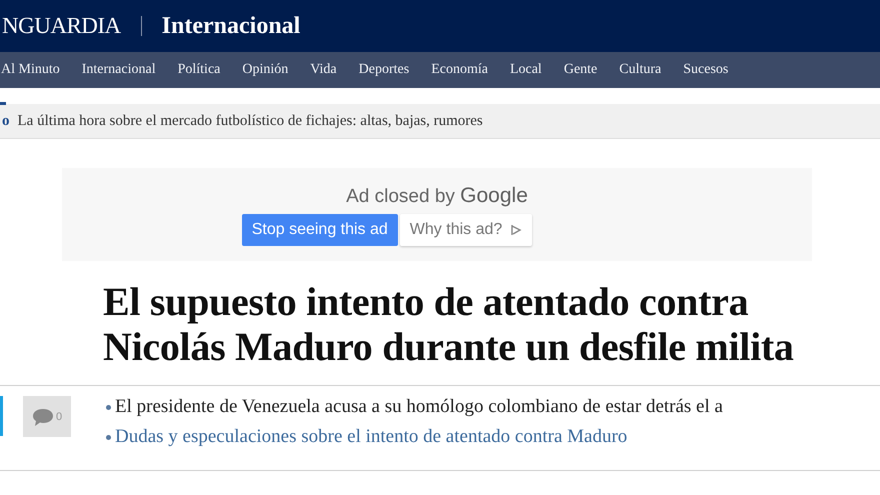  Describe the element at coordinates (449, 346) in the screenshot. I see `headline: Nicolás Maduro durante un desfile milita` at that location.